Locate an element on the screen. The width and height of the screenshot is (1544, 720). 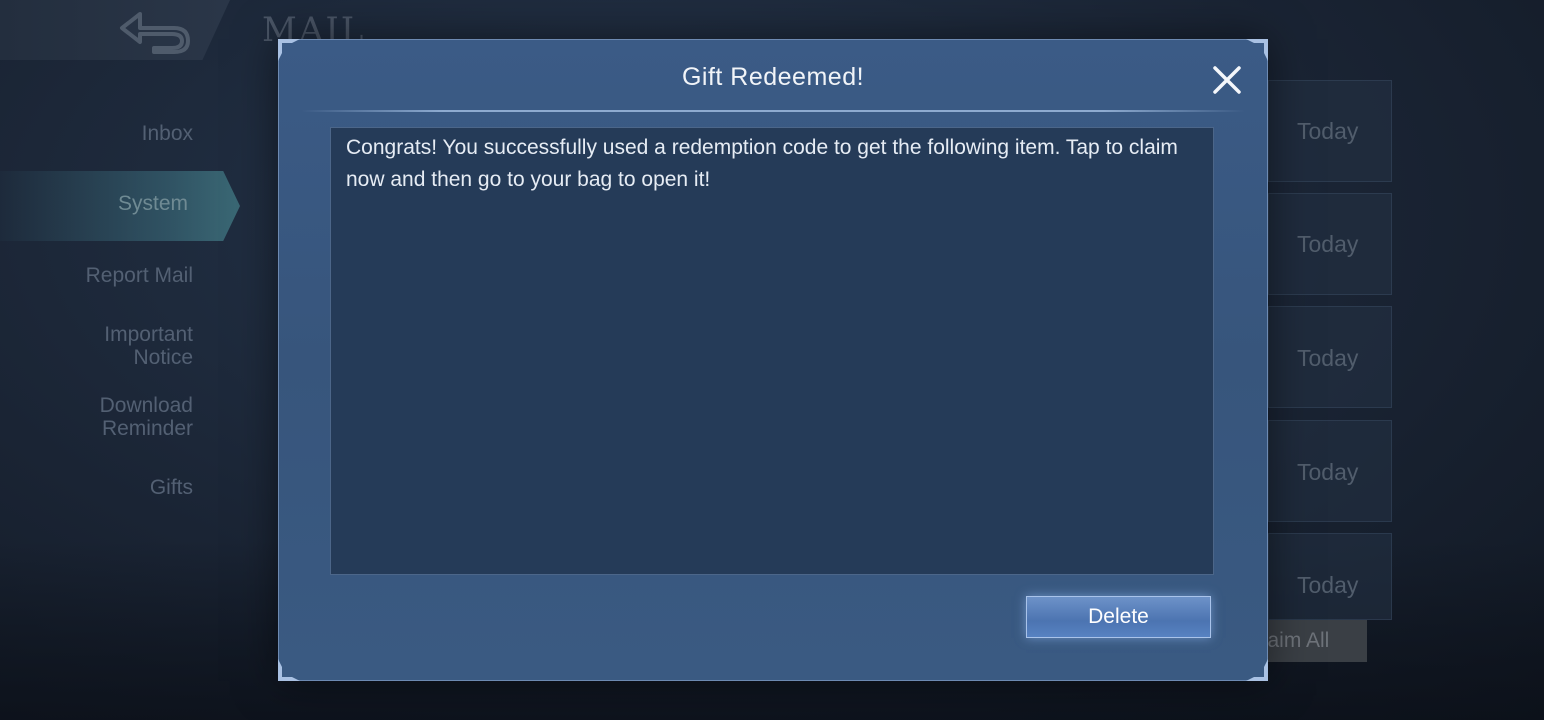
close-button is located at coordinates (1227, 80).